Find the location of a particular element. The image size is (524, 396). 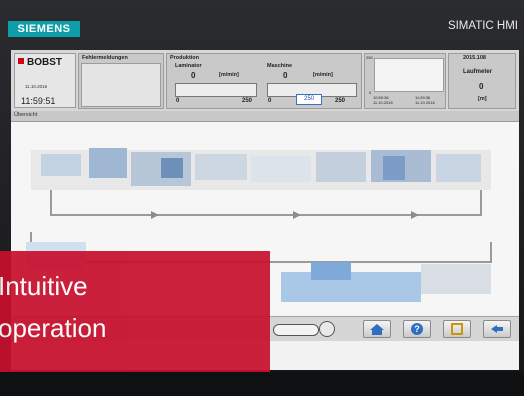

zoom-knob is located at coordinates (327, 329).